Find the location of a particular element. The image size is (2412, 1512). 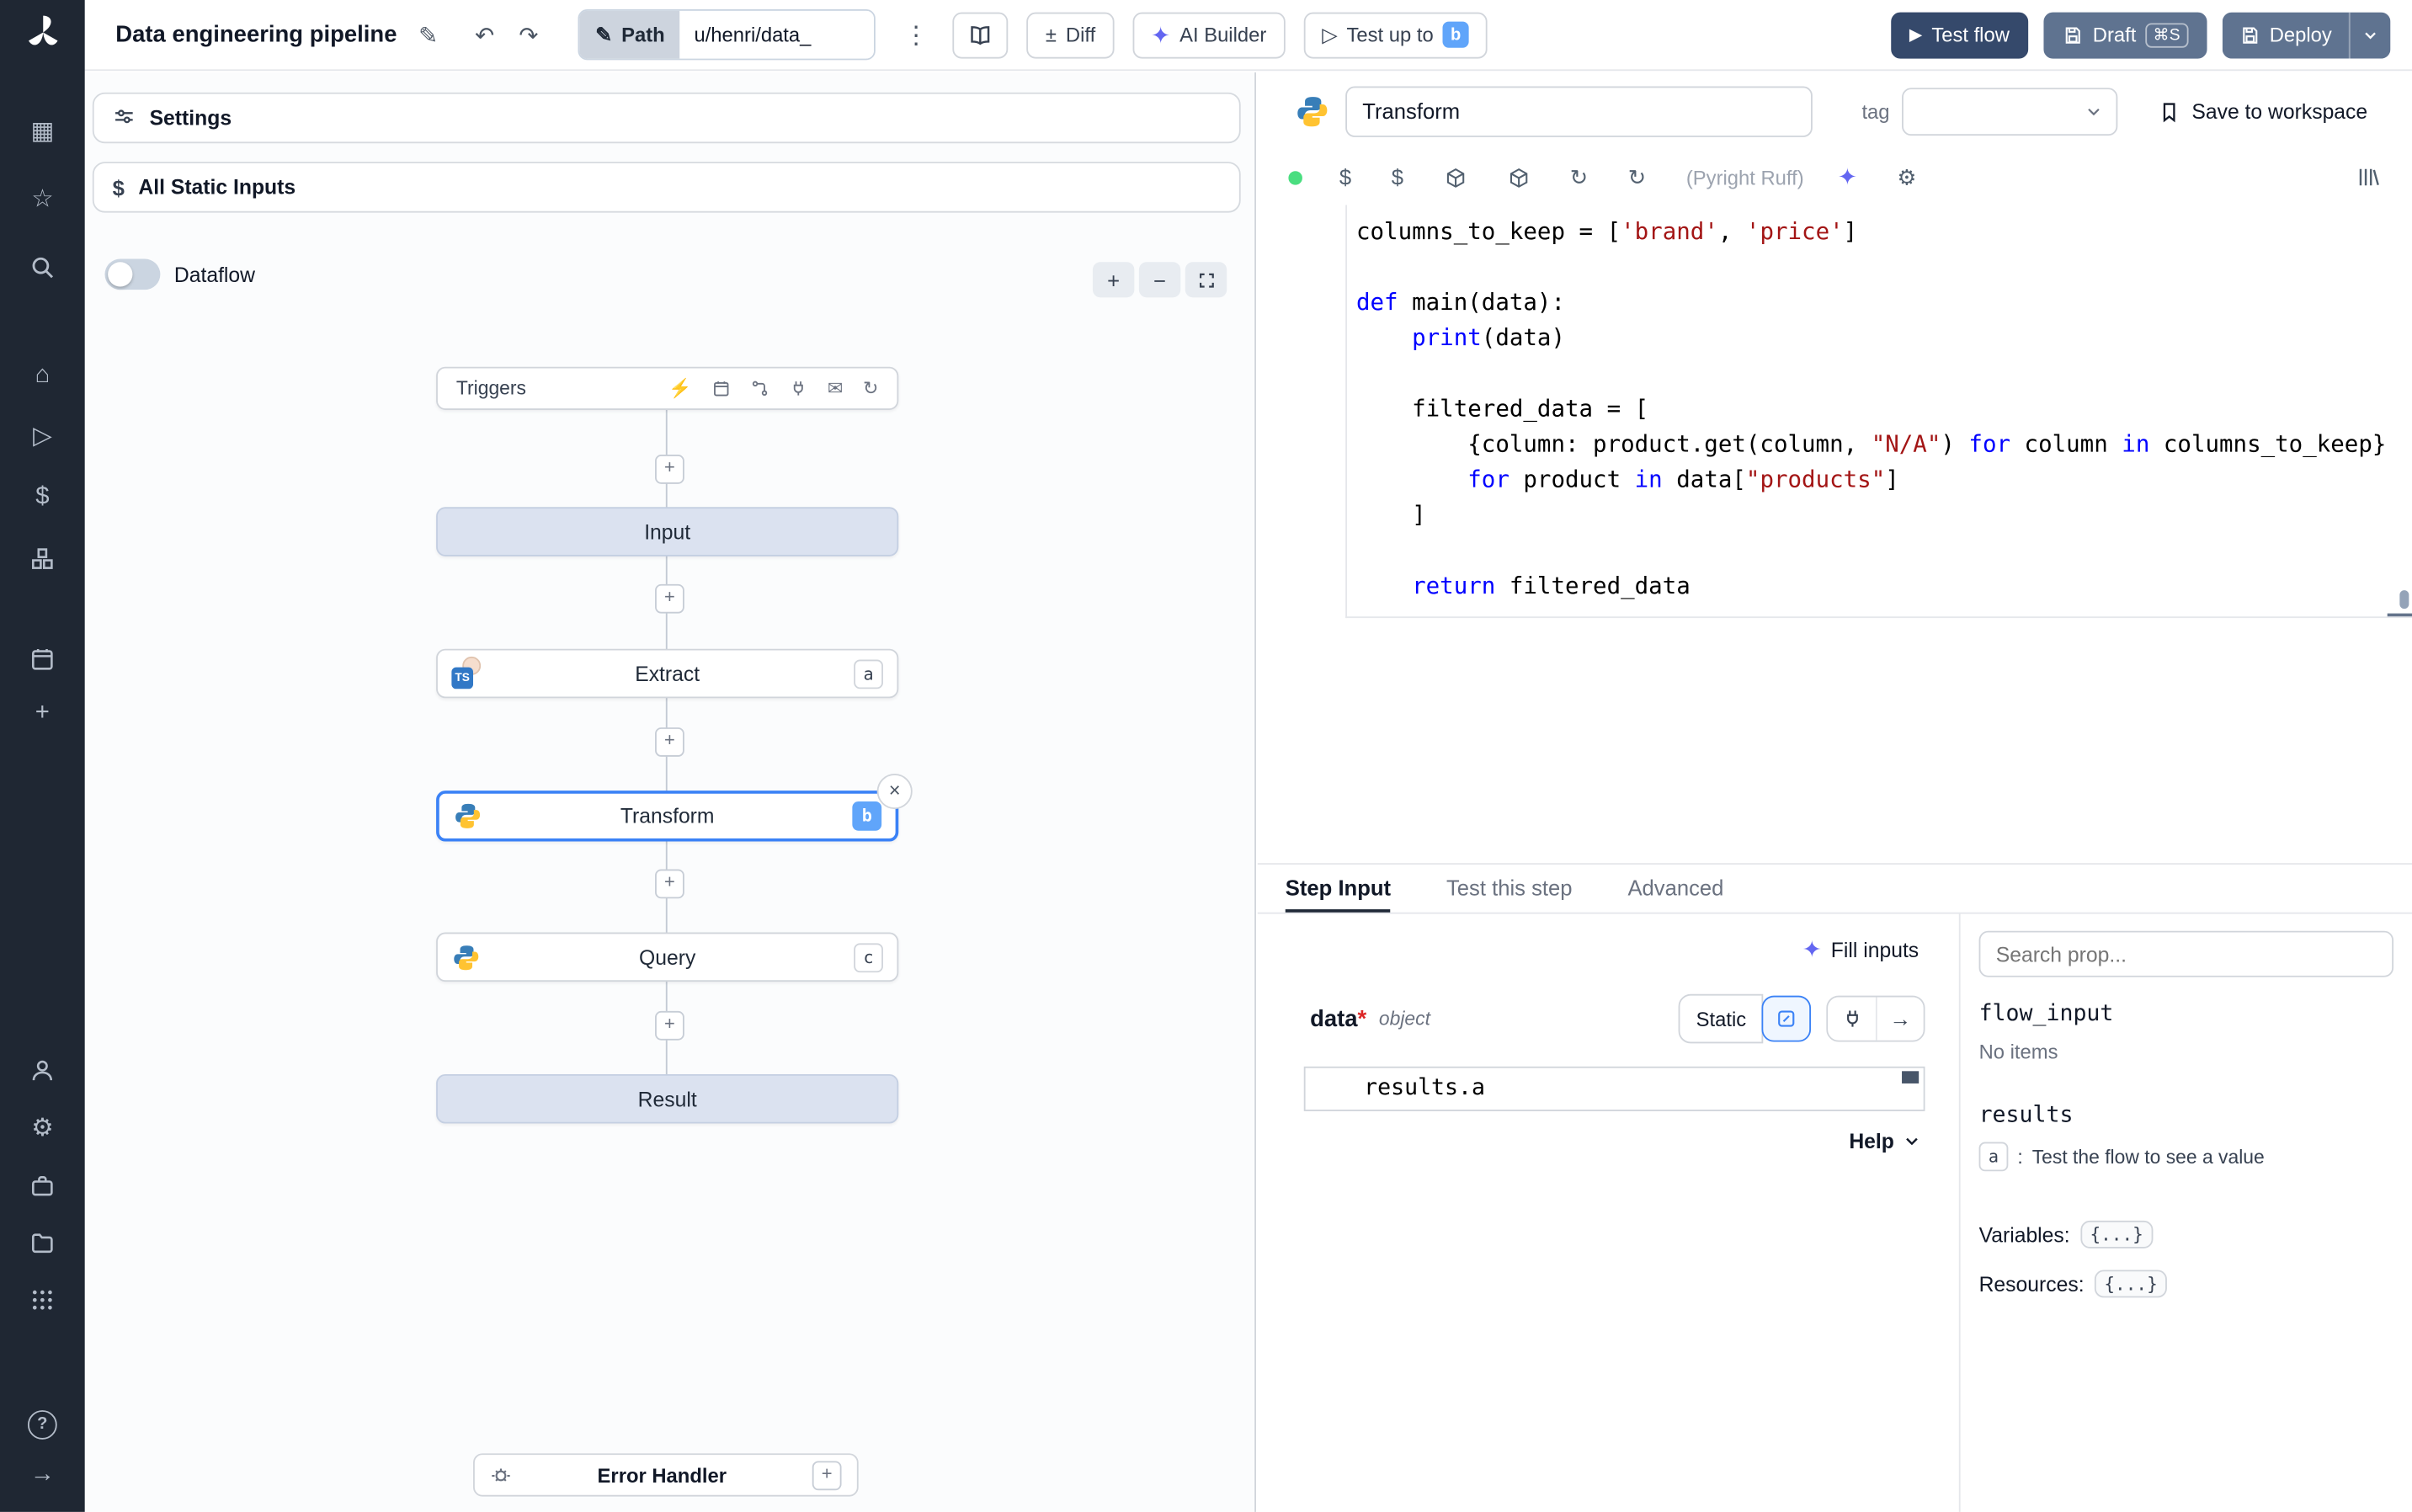

zoom-out-button: − is located at coordinates (1159, 280).